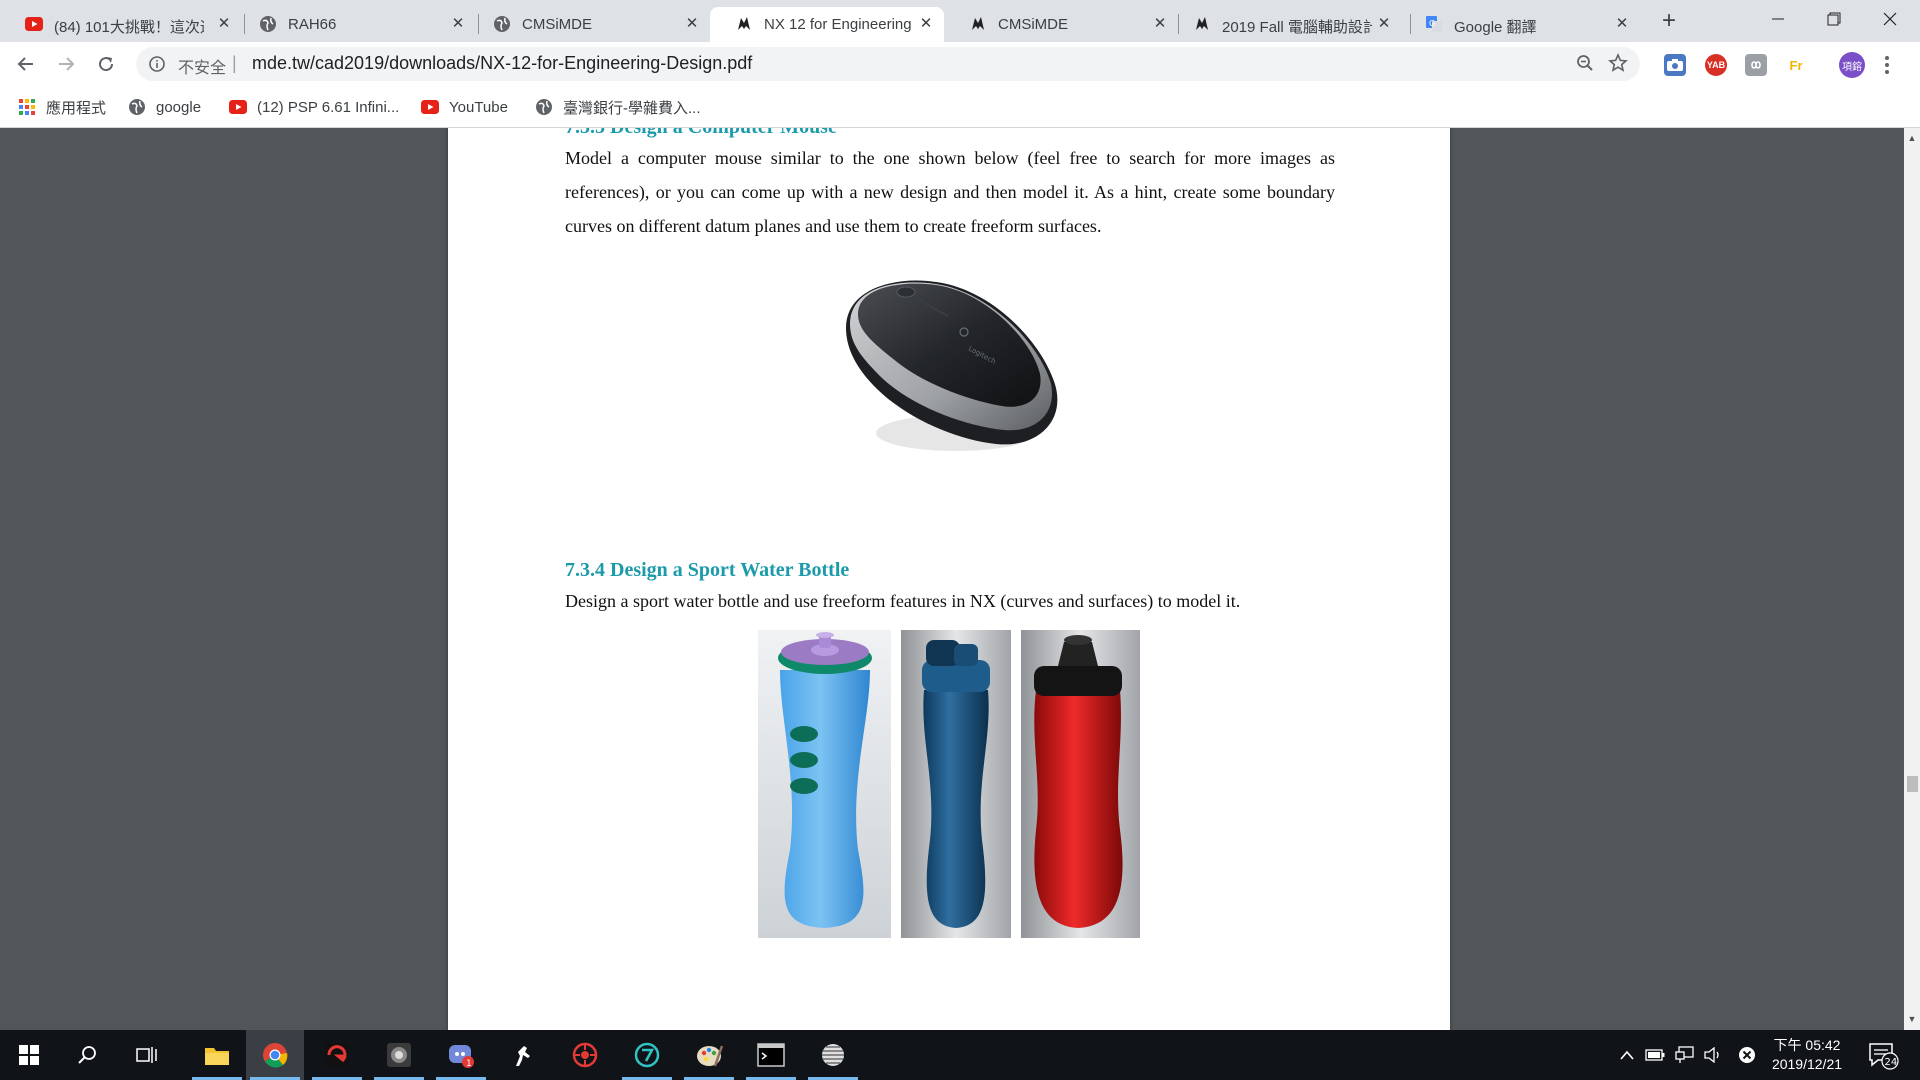 This screenshot has height=1080, width=1920. Describe the element at coordinates (275, 1055) in the screenshot. I see `chrome-icon` at that location.